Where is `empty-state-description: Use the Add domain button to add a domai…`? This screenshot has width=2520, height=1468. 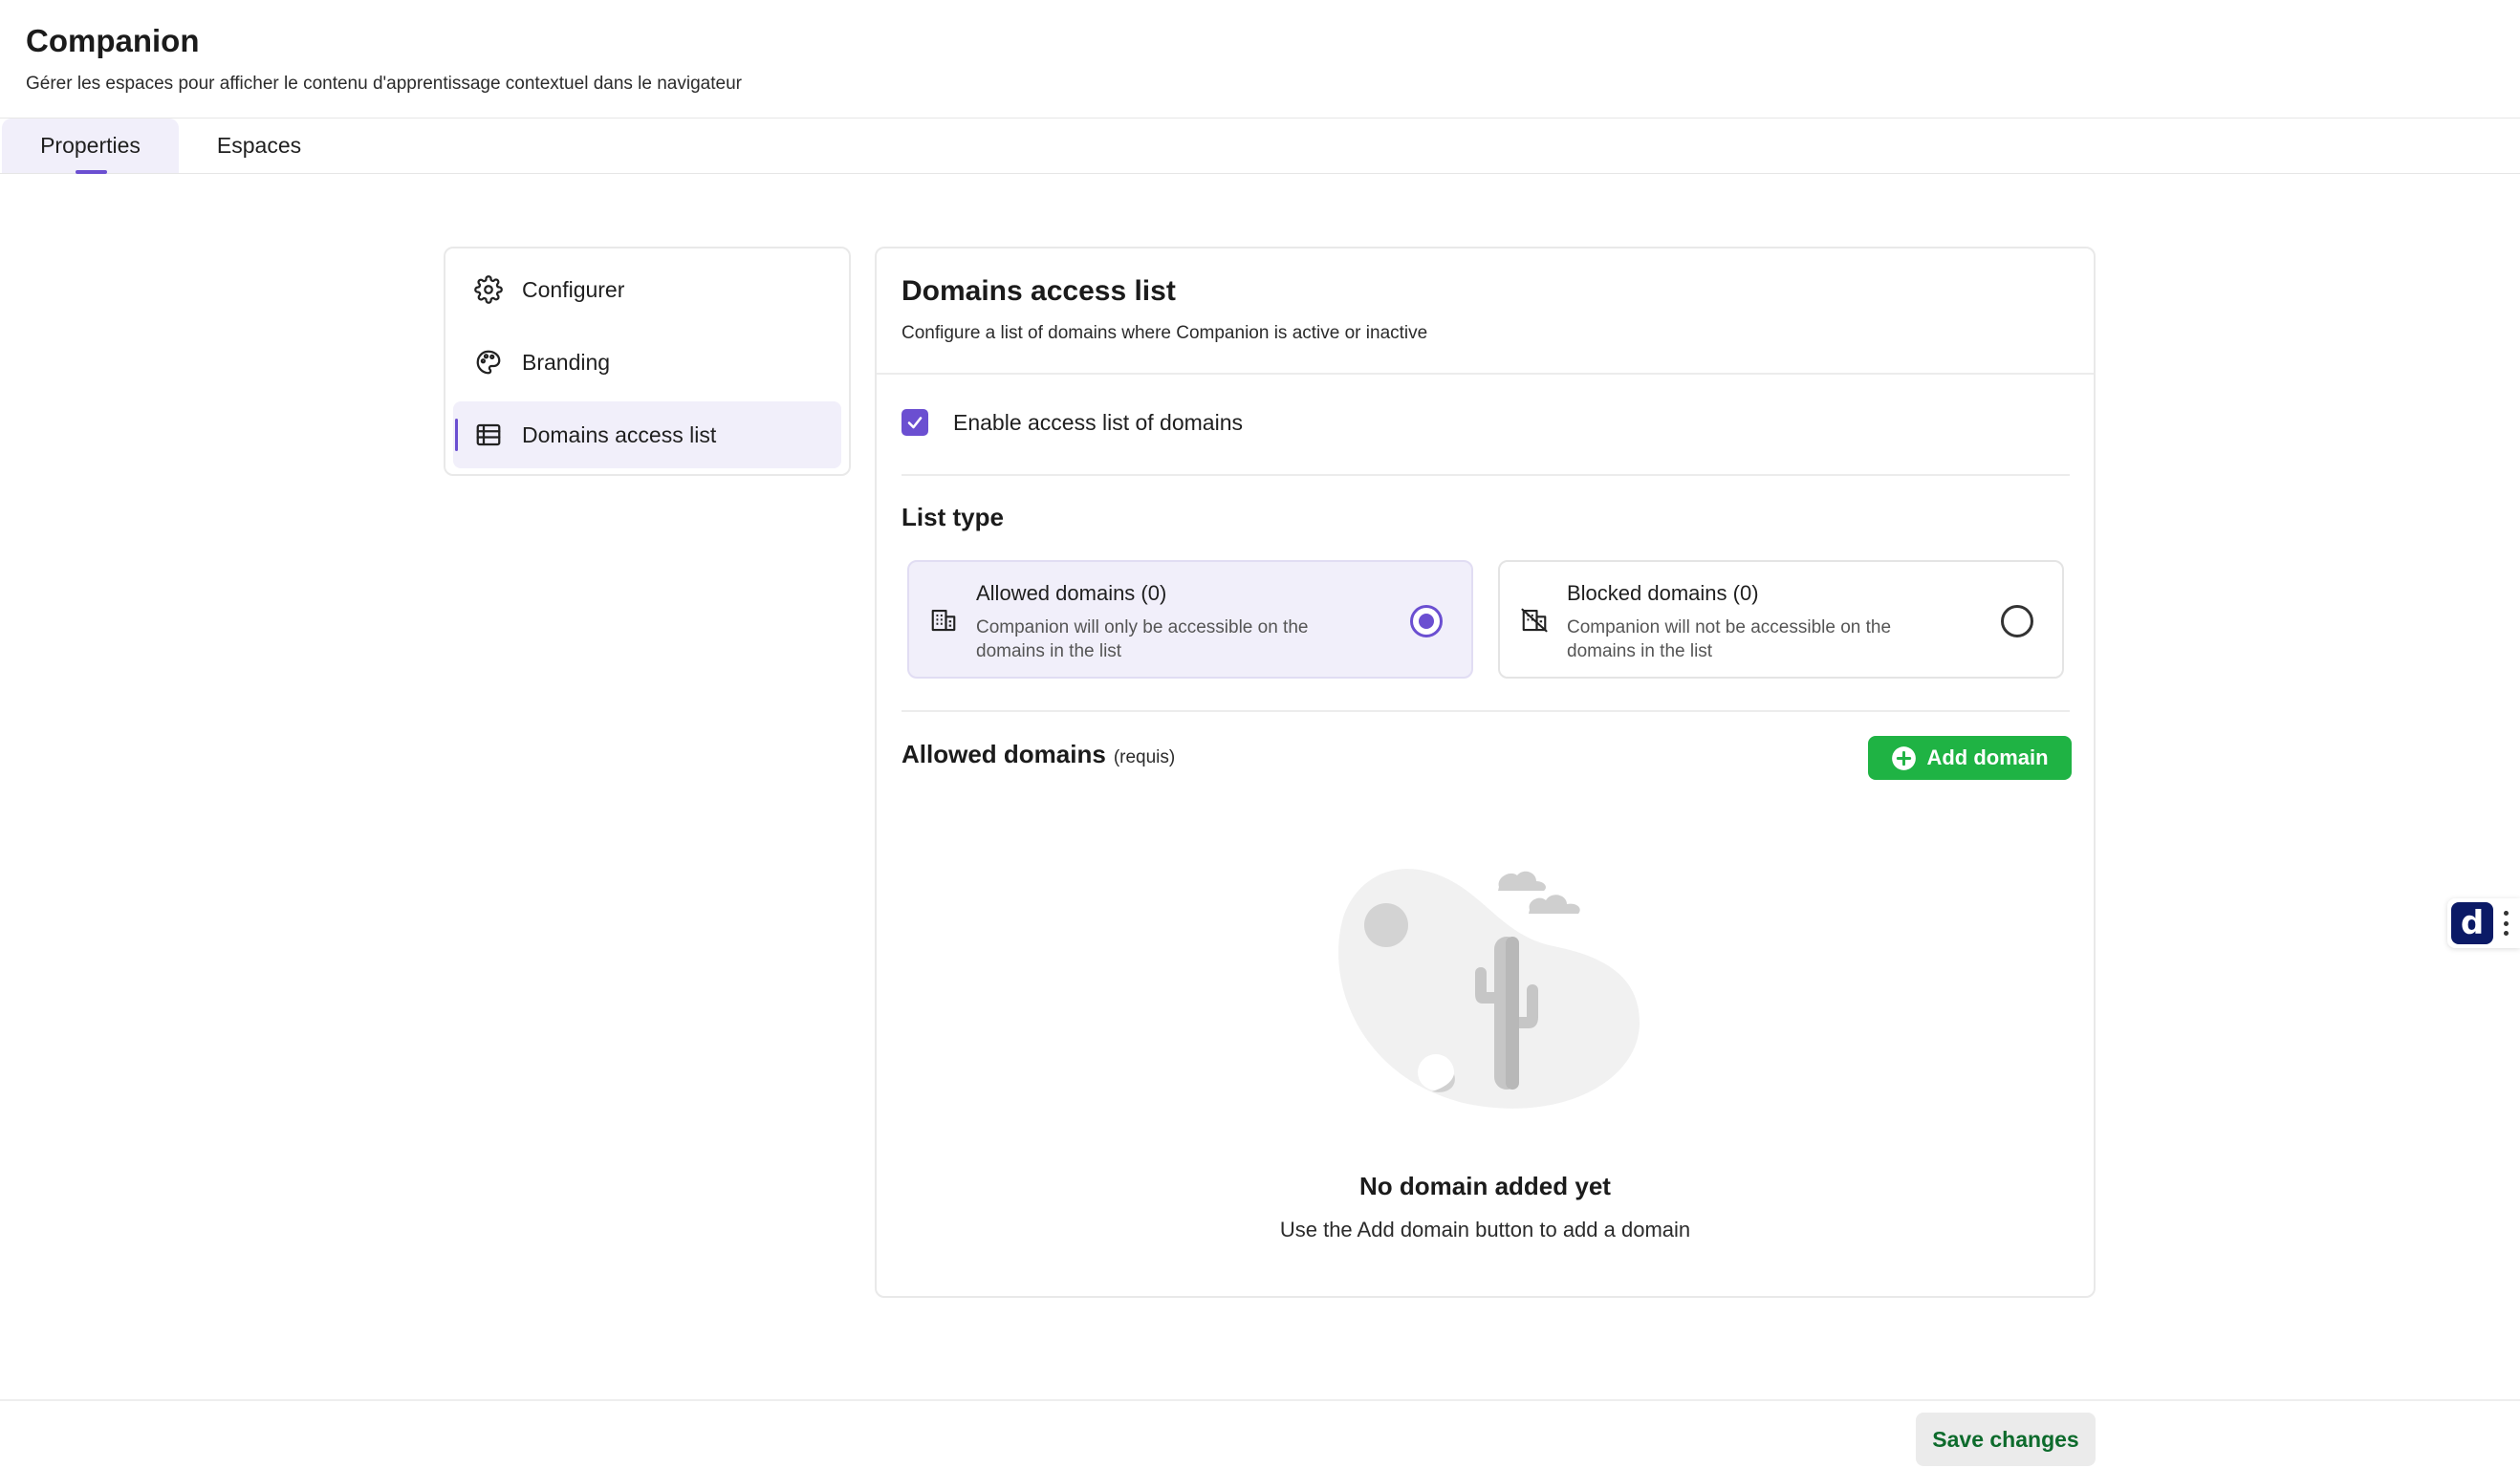
empty-state-description: Use the Add domain button to add a domai… is located at coordinates (1485, 1229).